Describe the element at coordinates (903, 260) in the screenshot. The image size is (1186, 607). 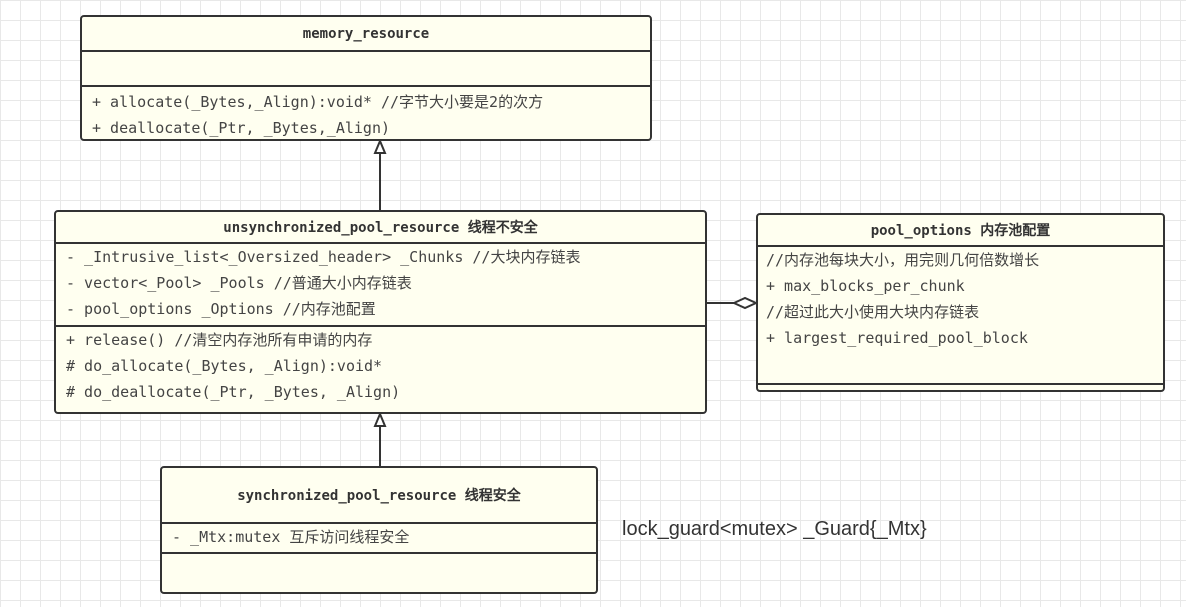
I see `comment: //内存池每块大小，用完则几何倍数增长` at that location.